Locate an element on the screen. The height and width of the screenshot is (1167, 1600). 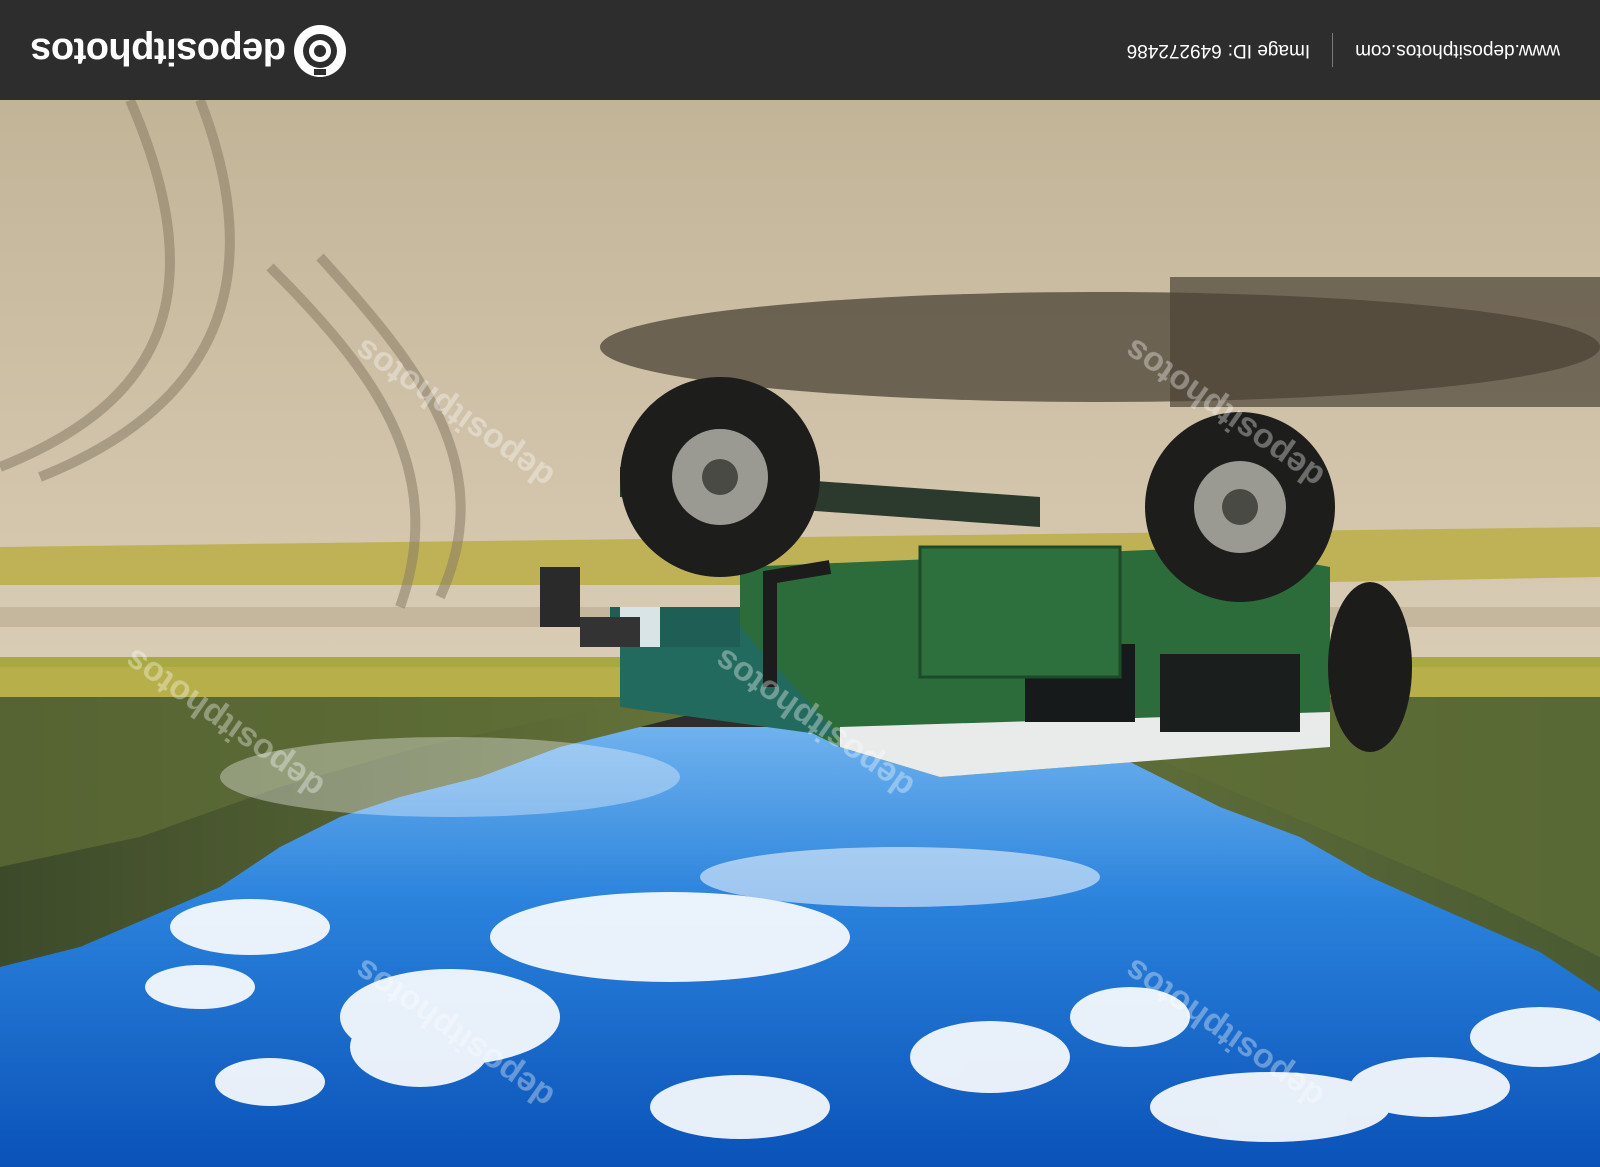
site-url: www.depositphotos.com is located at coordinates (1457, 50).